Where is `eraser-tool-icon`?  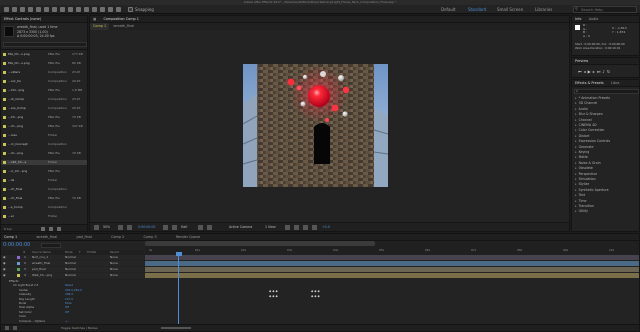 eraser-tool-icon is located at coordinates (102, 9).